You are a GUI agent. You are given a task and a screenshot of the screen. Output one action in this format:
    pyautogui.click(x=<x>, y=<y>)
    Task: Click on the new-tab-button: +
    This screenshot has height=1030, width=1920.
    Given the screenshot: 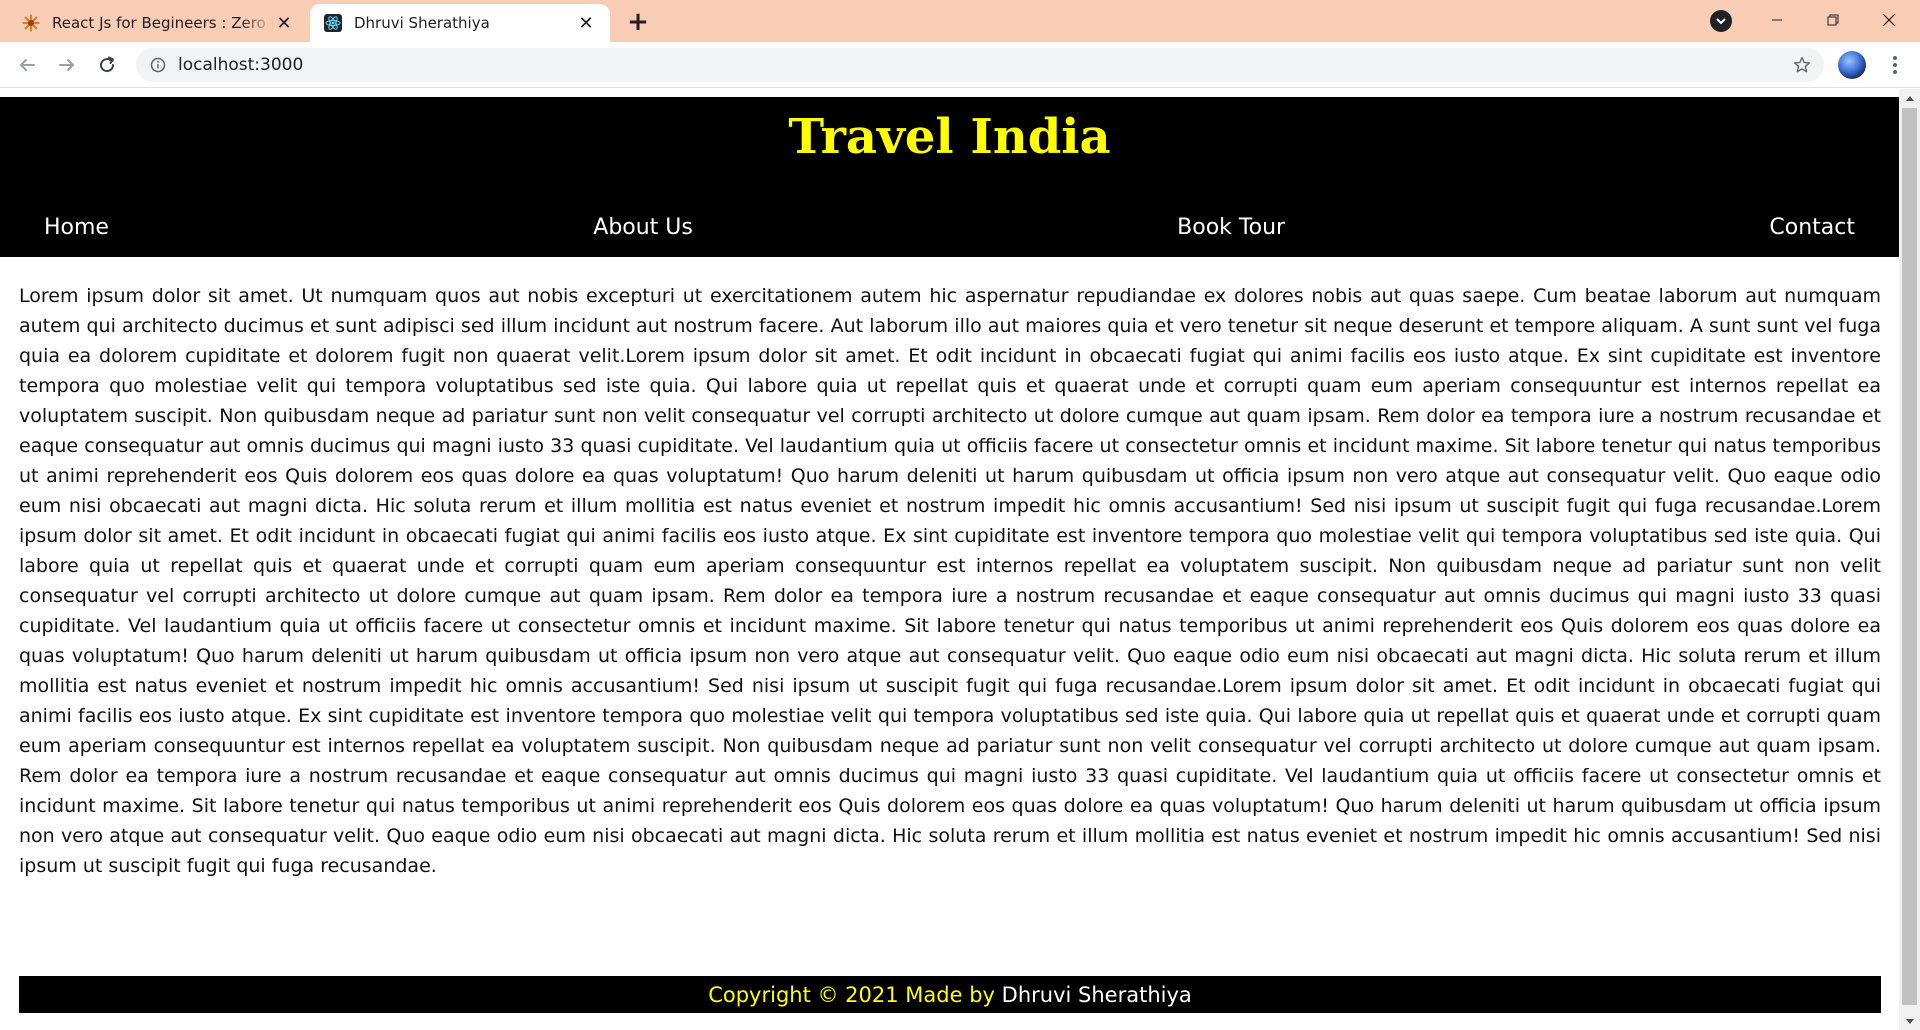 What is the action you would take?
    pyautogui.click(x=638, y=22)
    